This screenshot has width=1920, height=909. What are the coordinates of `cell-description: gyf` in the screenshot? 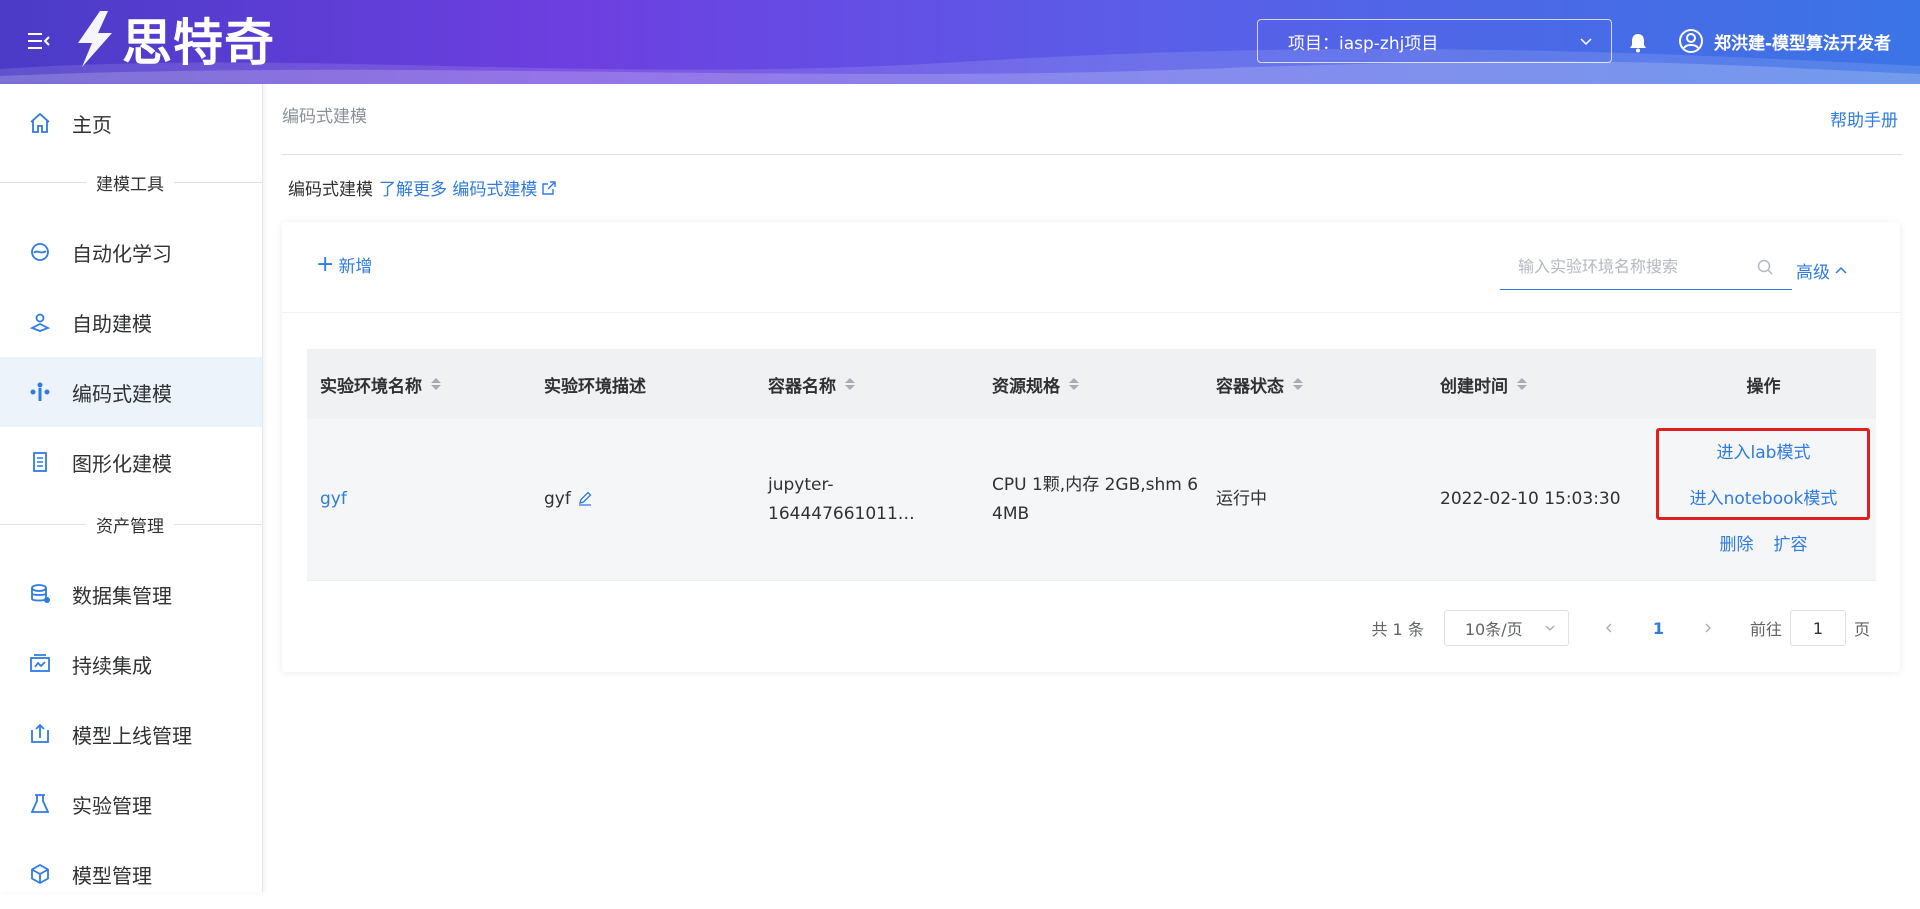 It's located at (643, 499).